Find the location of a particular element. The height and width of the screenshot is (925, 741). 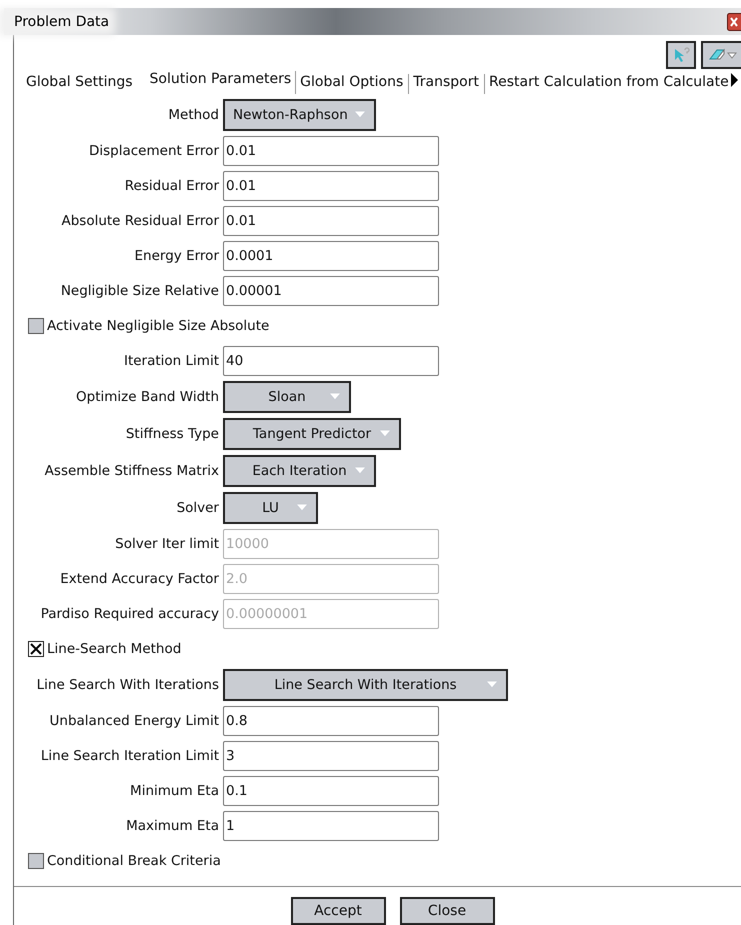

field-label: Absolute Residual Error is located at coordinates (139, 221).